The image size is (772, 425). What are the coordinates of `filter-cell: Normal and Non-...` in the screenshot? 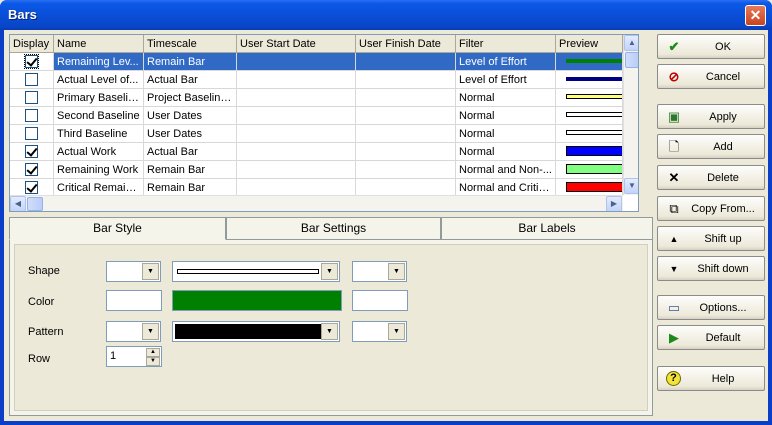 It's located at (506, 170).